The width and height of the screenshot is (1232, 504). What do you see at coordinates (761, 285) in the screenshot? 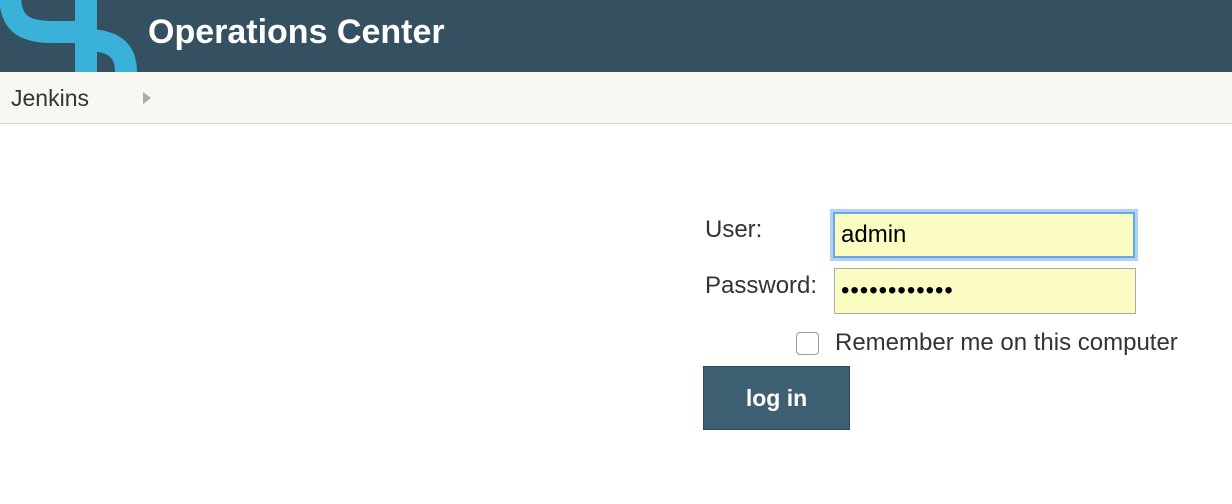
I see `password-label: Password:` at bounding box center [761, 285].